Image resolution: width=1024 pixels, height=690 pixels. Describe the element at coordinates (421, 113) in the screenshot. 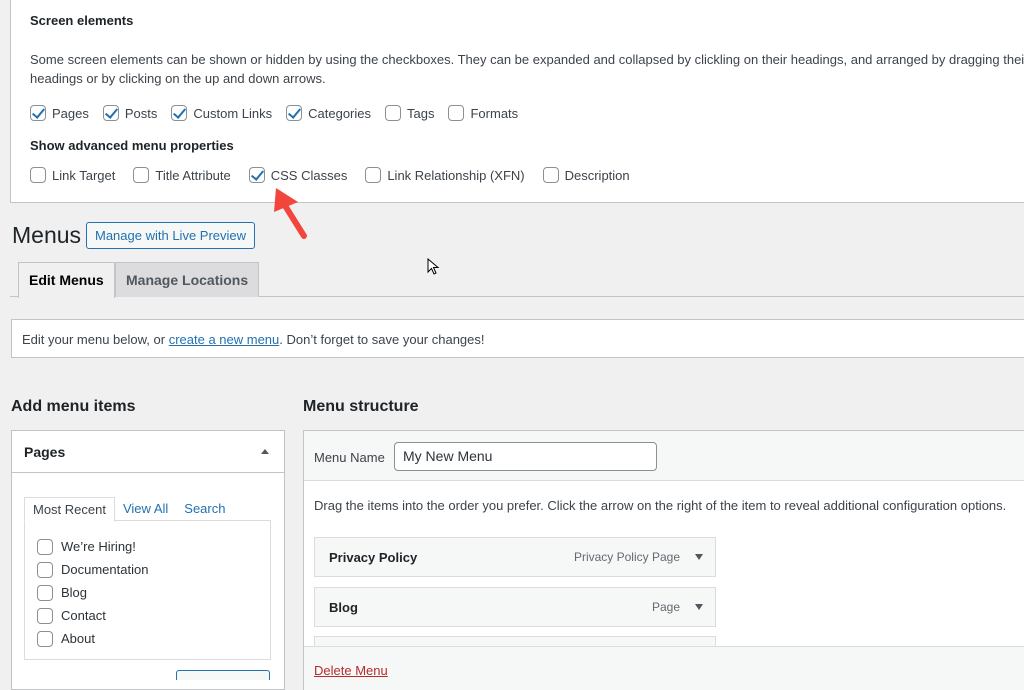

I see `checkbox-label: Tags` at that location.